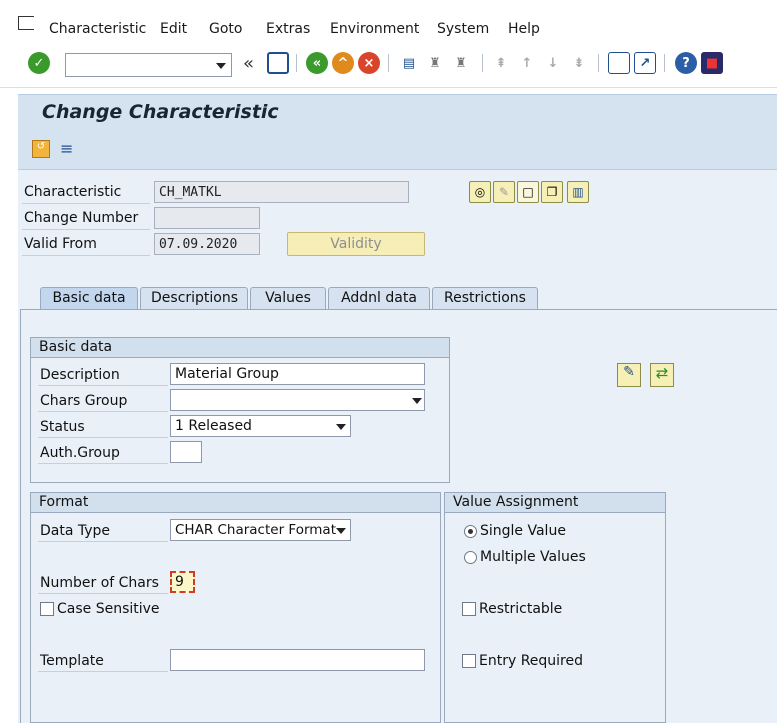 The width and height of the screenshot is (777, 723). What do you see at coordinates (341, 531) in the screenshot?
I see `data-type-dropdown-icon` at bounding box center [341, 531].